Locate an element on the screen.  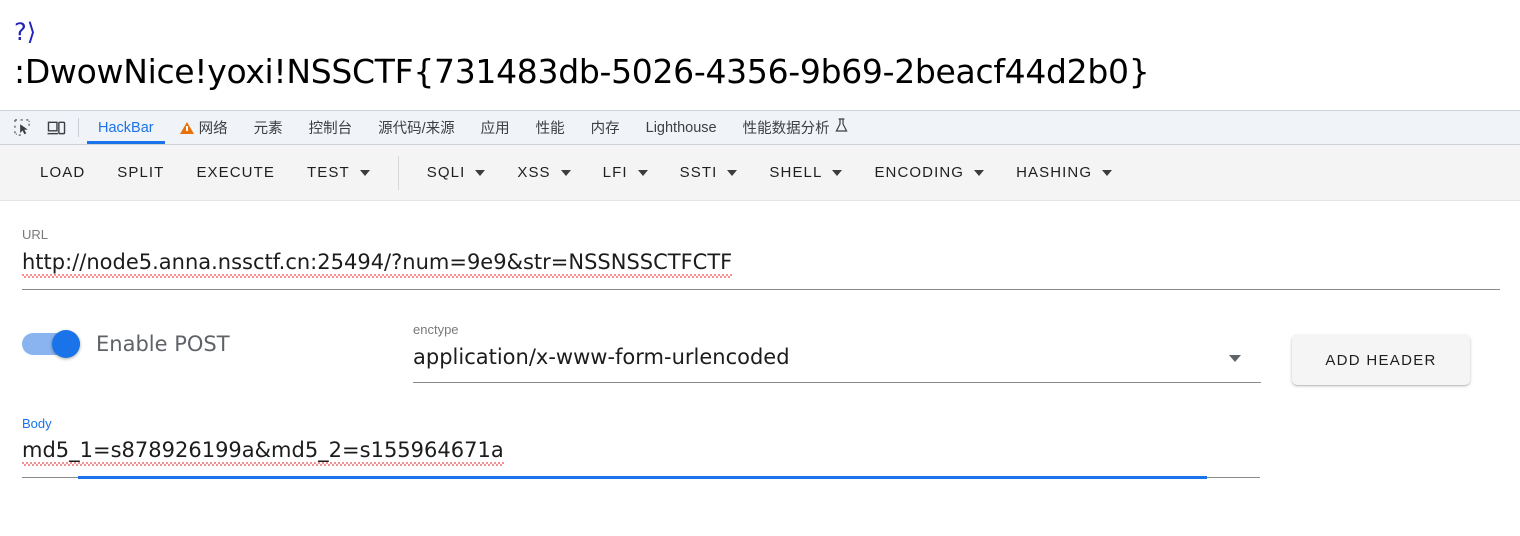
hackbar-lfi-menu: LFI is located at coordinates (625, 173).